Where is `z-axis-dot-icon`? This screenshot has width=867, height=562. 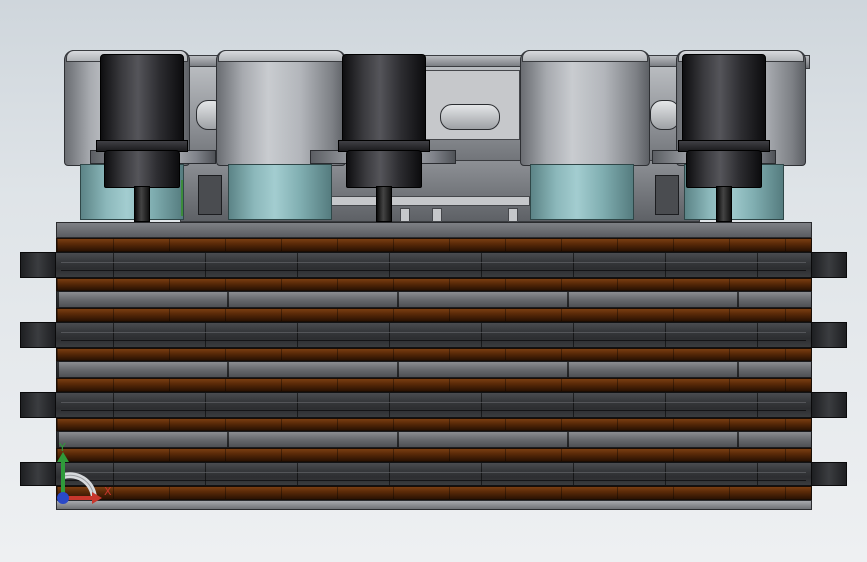
z-axis-dot-icon is located at coordinates (63, 498).